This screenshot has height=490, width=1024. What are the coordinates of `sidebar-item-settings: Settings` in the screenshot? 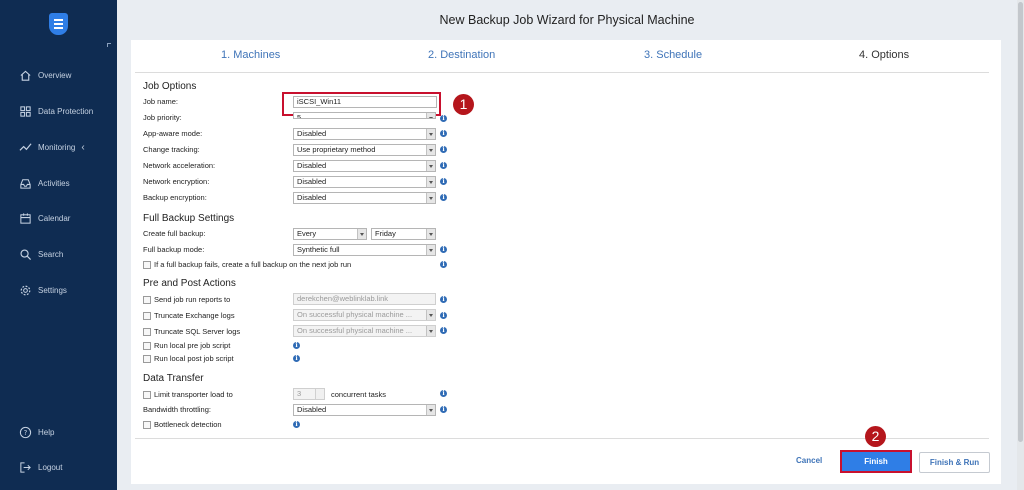 It's located at (58, 290).